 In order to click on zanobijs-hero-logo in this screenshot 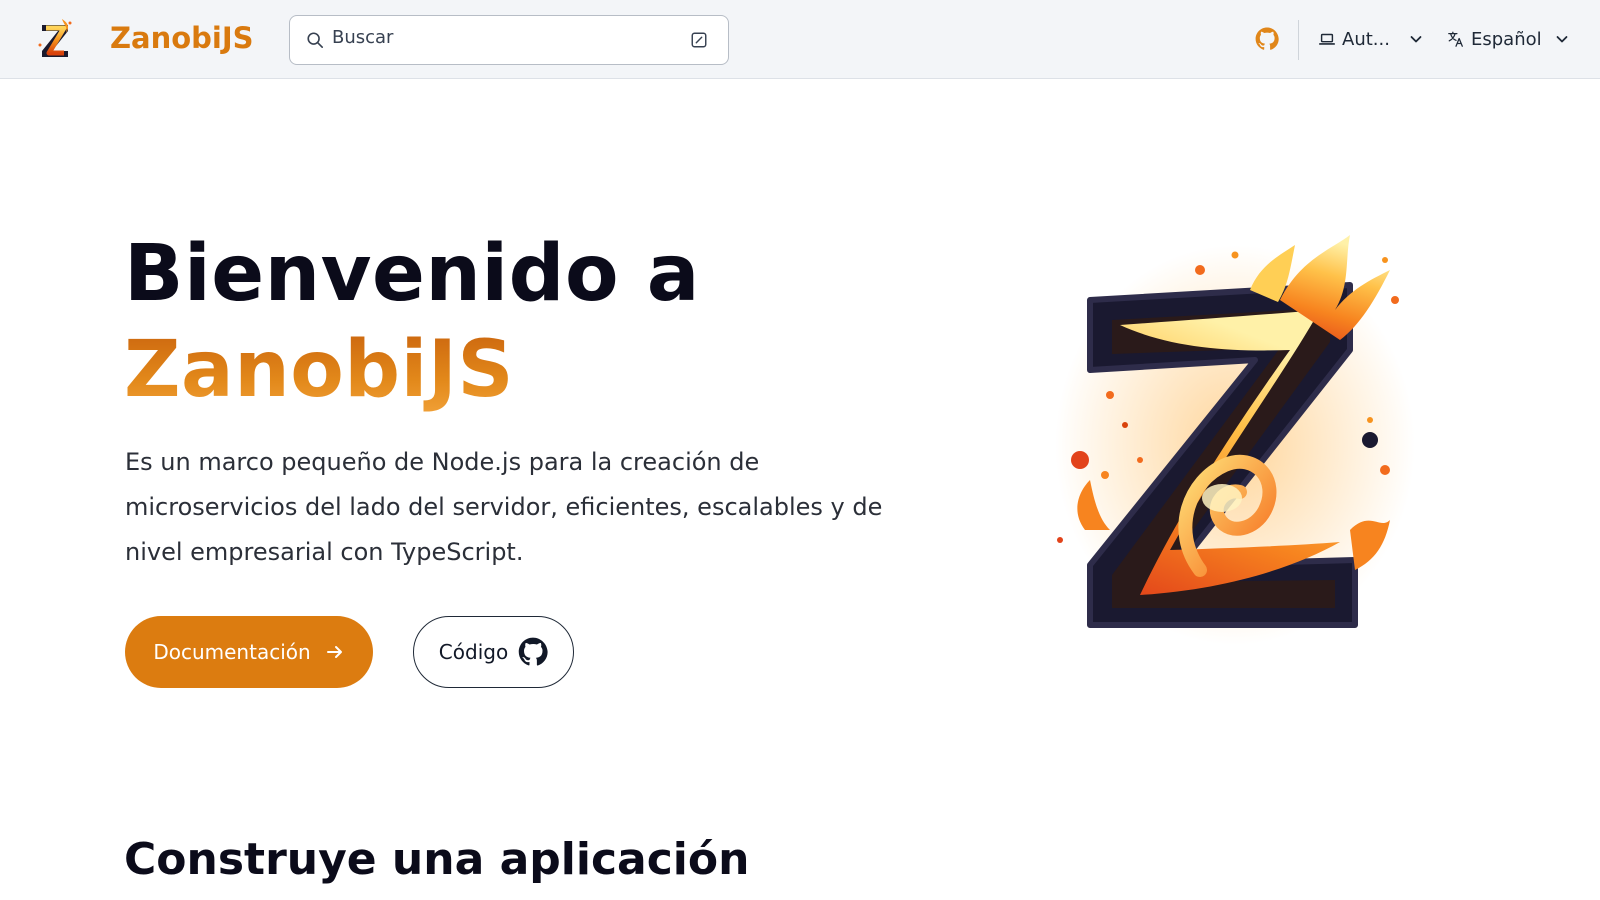, I will do `click(1235, 440)`.